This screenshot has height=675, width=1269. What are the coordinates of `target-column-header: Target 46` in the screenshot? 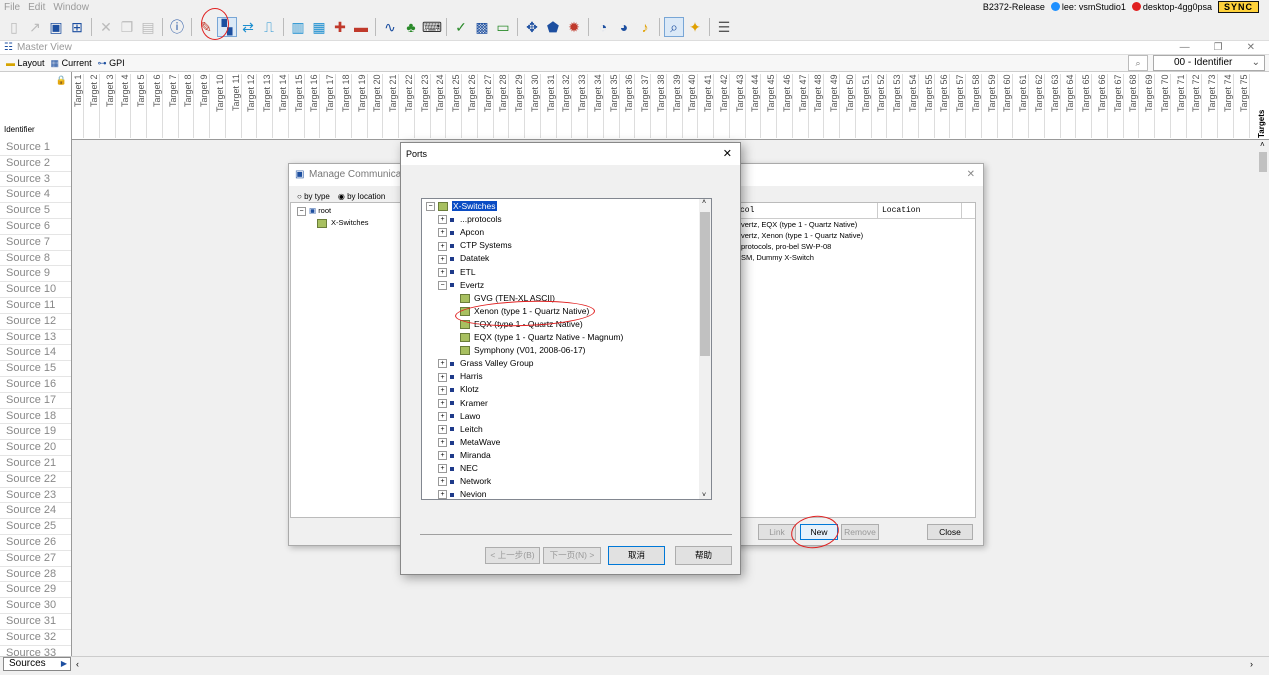 It's located at (787, 106).